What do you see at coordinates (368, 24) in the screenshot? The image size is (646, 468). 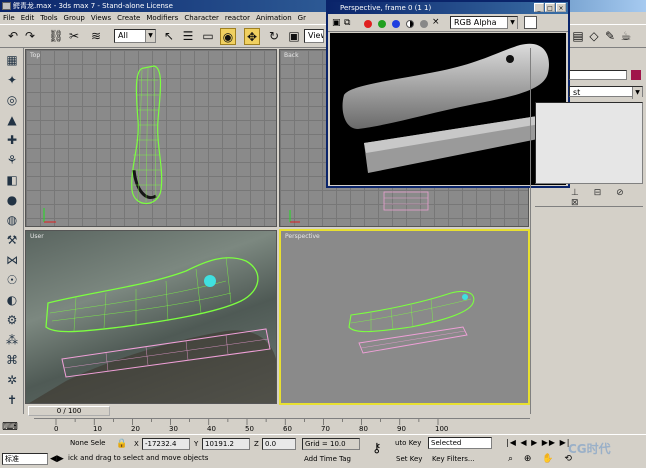 I see `red-channel-icon` at bounding box center [368, 24].